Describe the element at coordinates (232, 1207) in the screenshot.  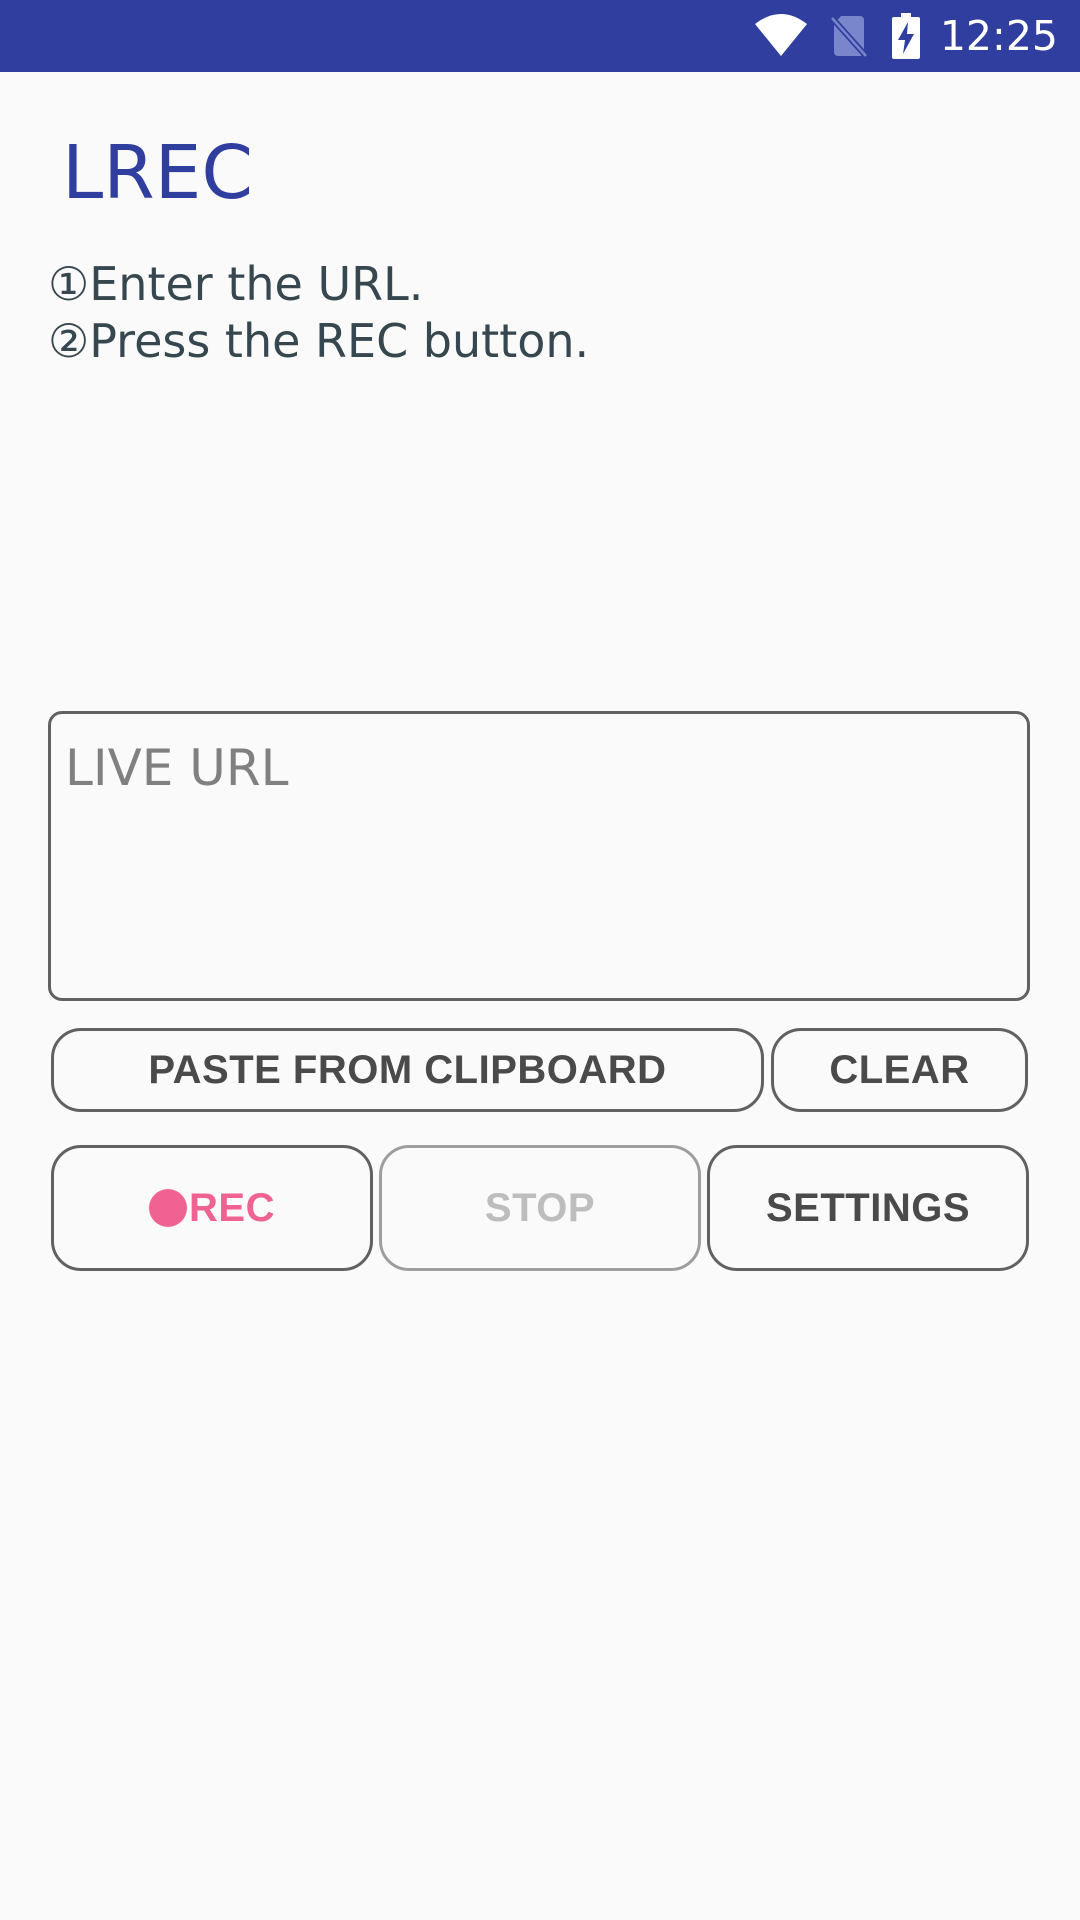
I see `rec-button-label: REC` at that location.